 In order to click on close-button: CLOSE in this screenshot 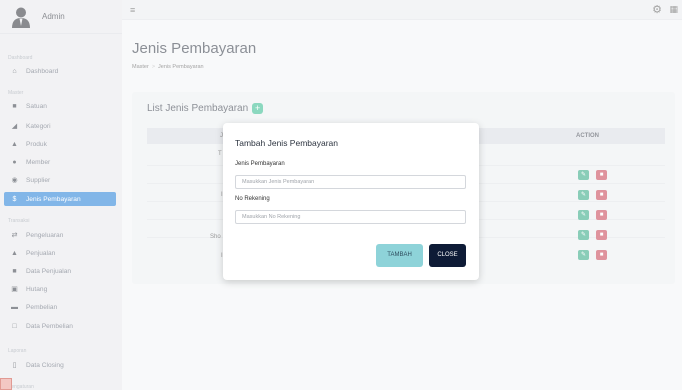, I will do `click(447, 255)`.